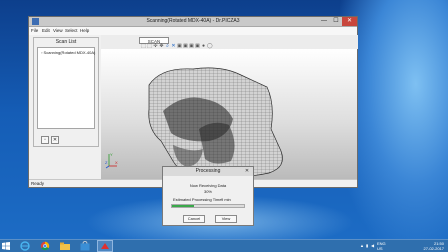 This screenshot has height=252, width=448. I want to click on axis-gizmo: Y X Z, so click(111, 160).